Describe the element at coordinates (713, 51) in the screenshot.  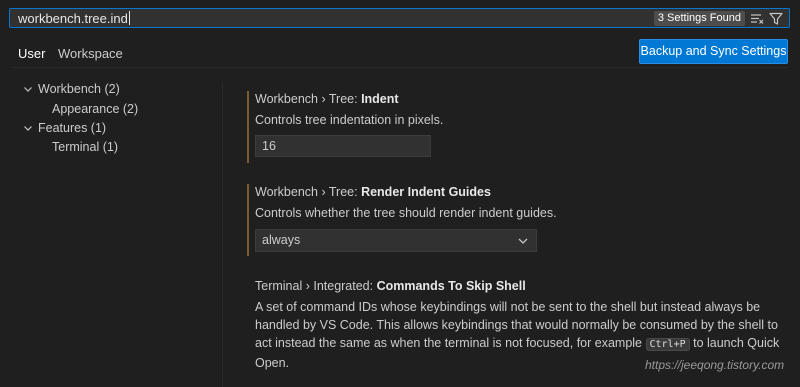
I see `backup-and-sync-button: Backup and Sync Settings` at that location.